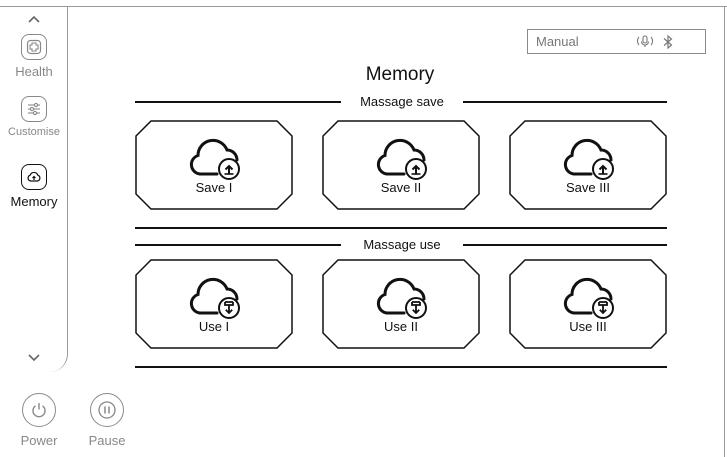 The width and height of the screenshot is (727, 457). Describe the element at coordinates (401, 326) in the screenshot. I see `use-slot-label: Use II` at that location.